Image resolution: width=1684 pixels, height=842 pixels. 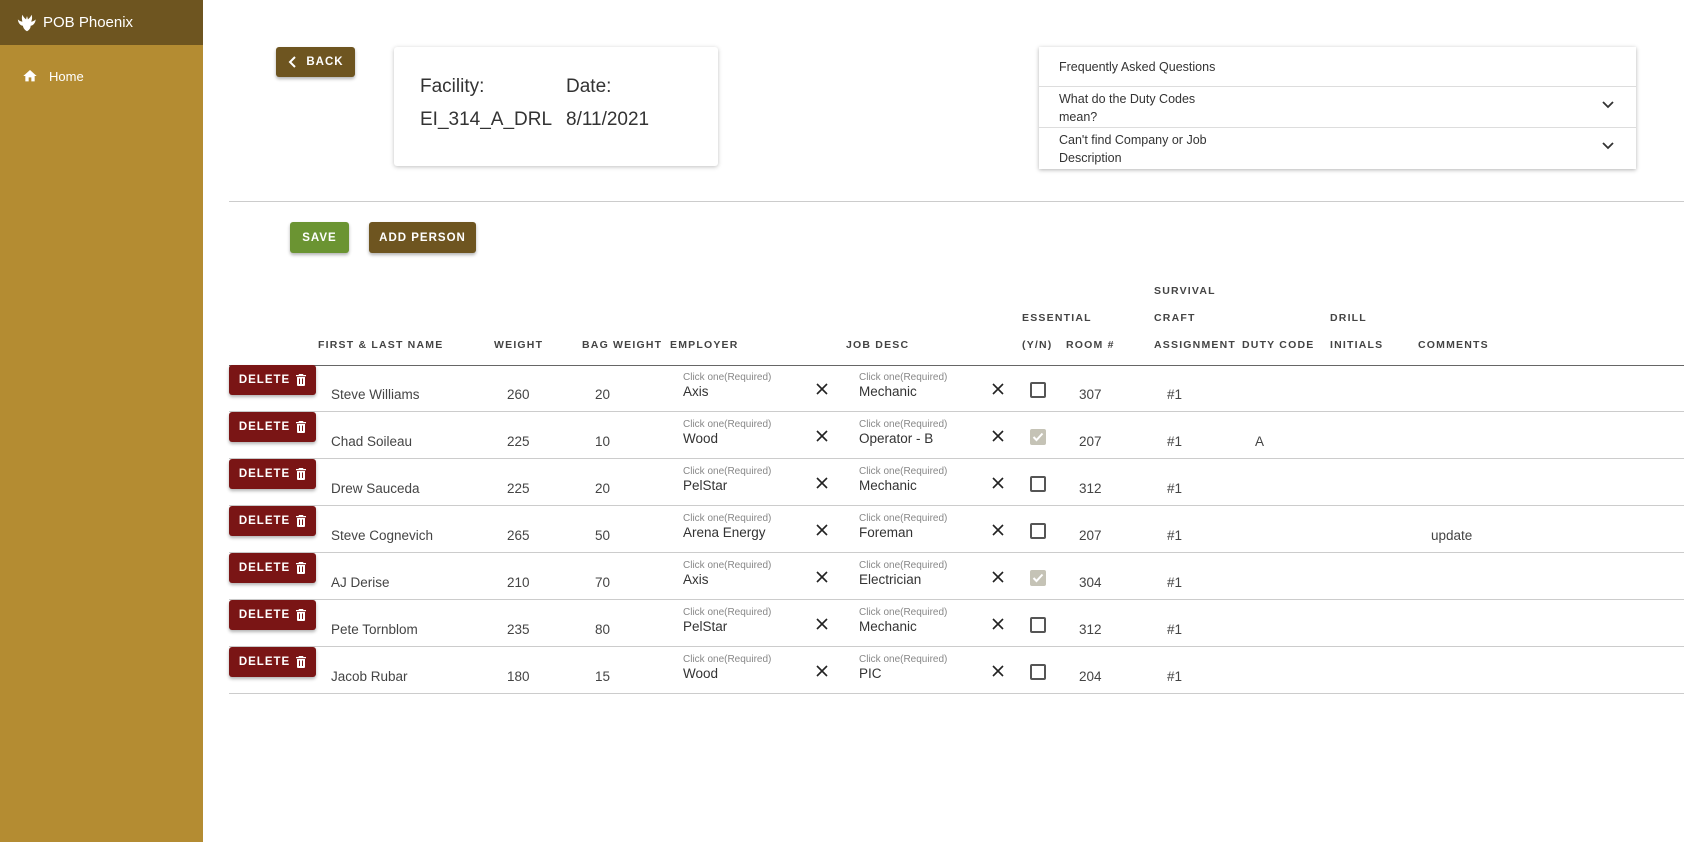 What do you see at coordinates (1542, 529) in the screenshot?
I see `comments-field: update` at bounding box center [1542, 529].